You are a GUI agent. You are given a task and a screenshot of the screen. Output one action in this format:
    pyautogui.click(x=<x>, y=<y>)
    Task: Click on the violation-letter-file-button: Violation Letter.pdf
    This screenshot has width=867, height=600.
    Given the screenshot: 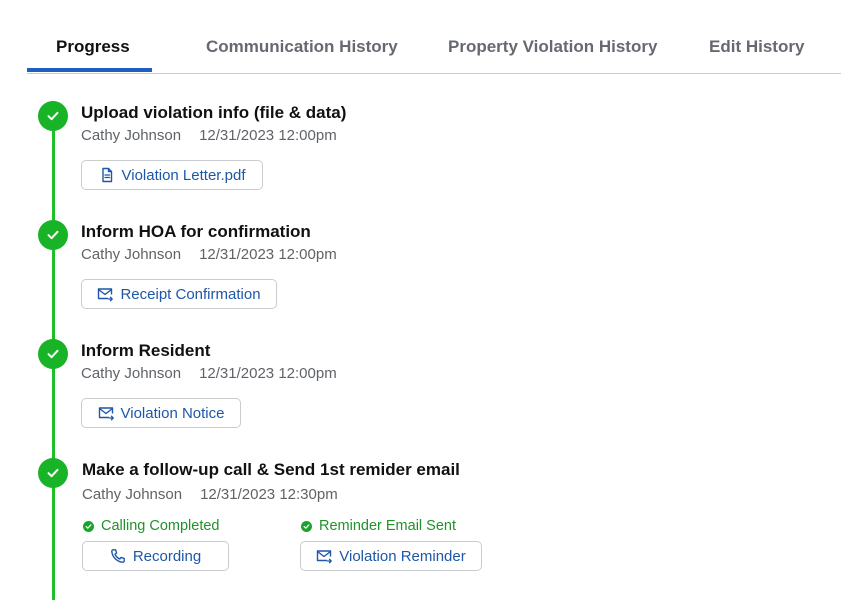 What is the action you would take?
    pyautogui.click(x=172, y=175)
    